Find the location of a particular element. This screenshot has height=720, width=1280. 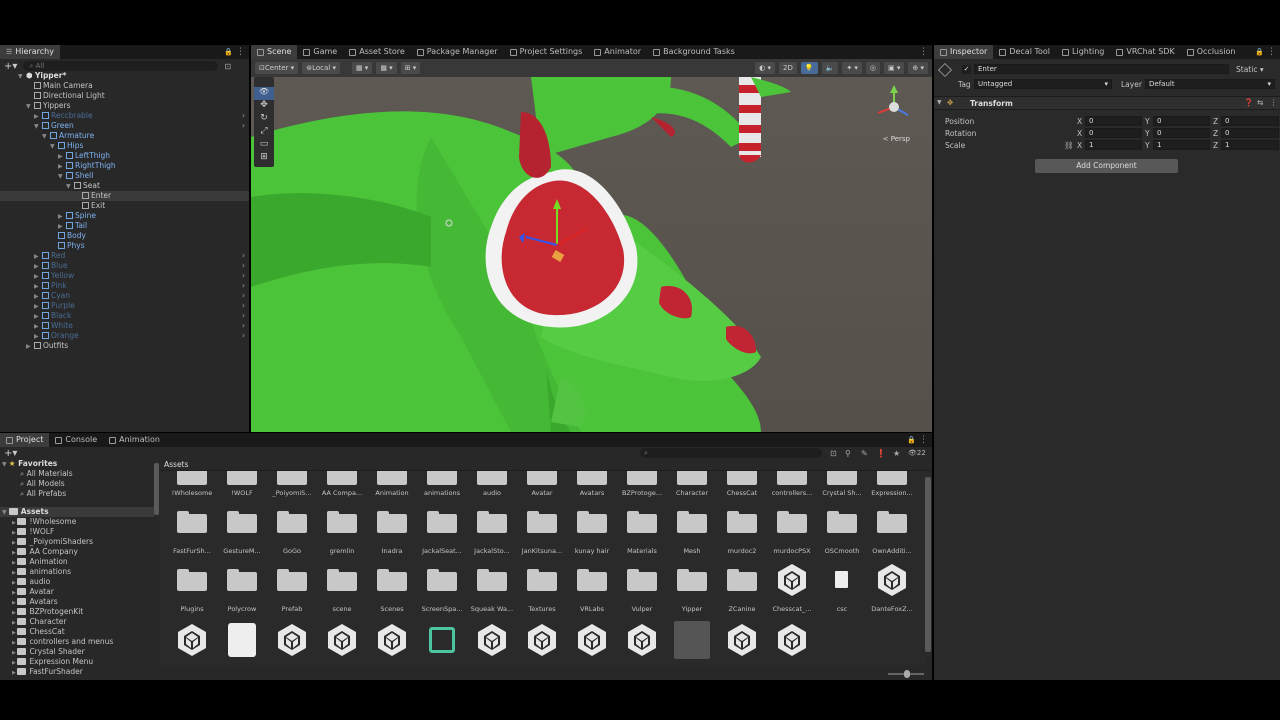

folder-tree-item: ▶ !WOLF is located at coordinates (33, 532).